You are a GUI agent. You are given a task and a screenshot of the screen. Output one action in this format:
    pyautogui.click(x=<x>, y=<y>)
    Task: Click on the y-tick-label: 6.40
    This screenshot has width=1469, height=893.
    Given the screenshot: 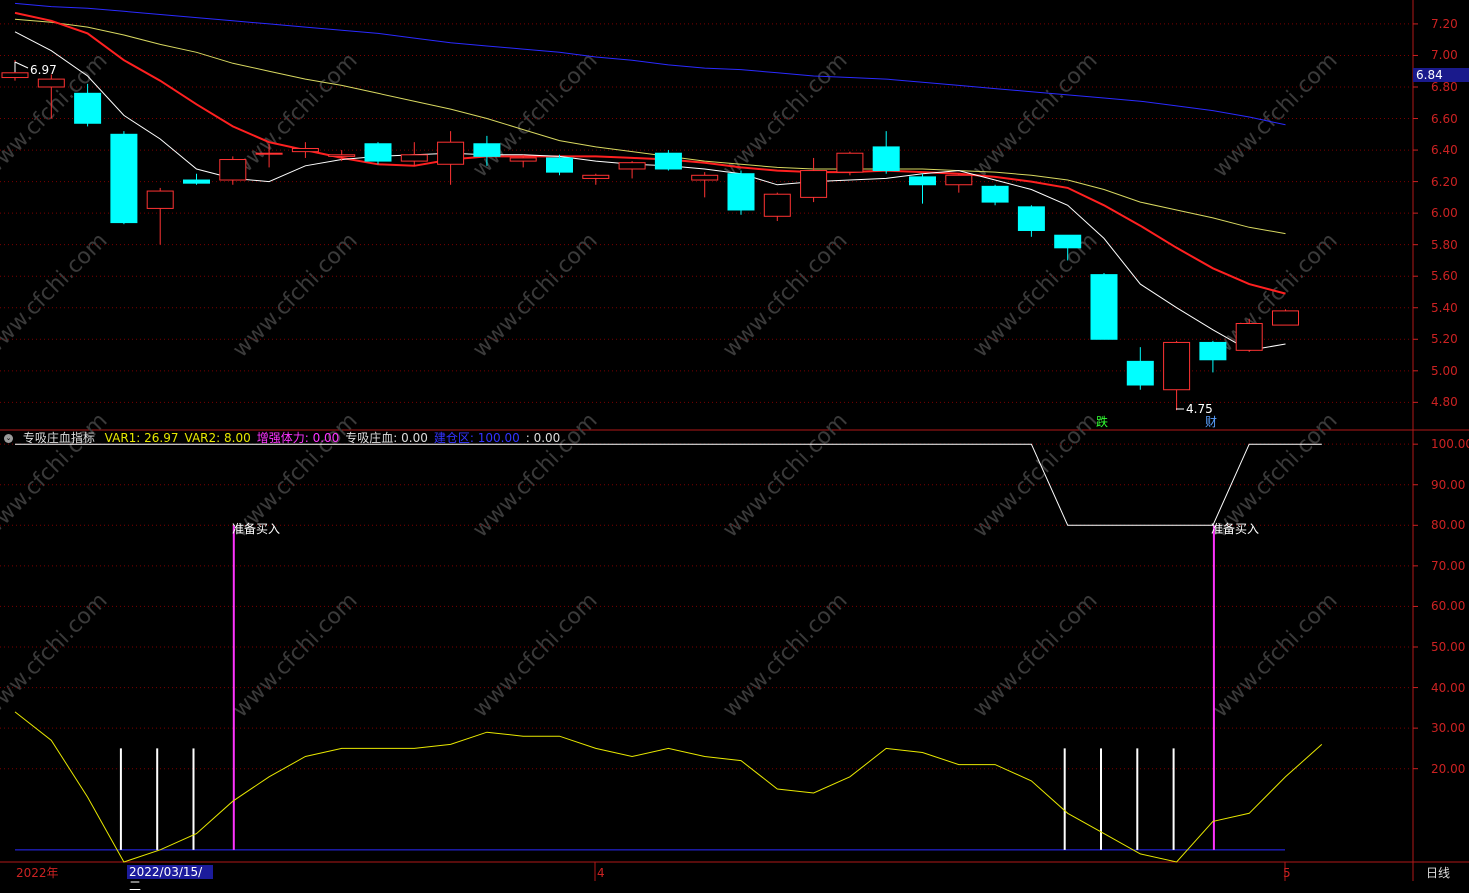 What is the action you would take?
    pyautogui.click(x=1444, y=150)
    